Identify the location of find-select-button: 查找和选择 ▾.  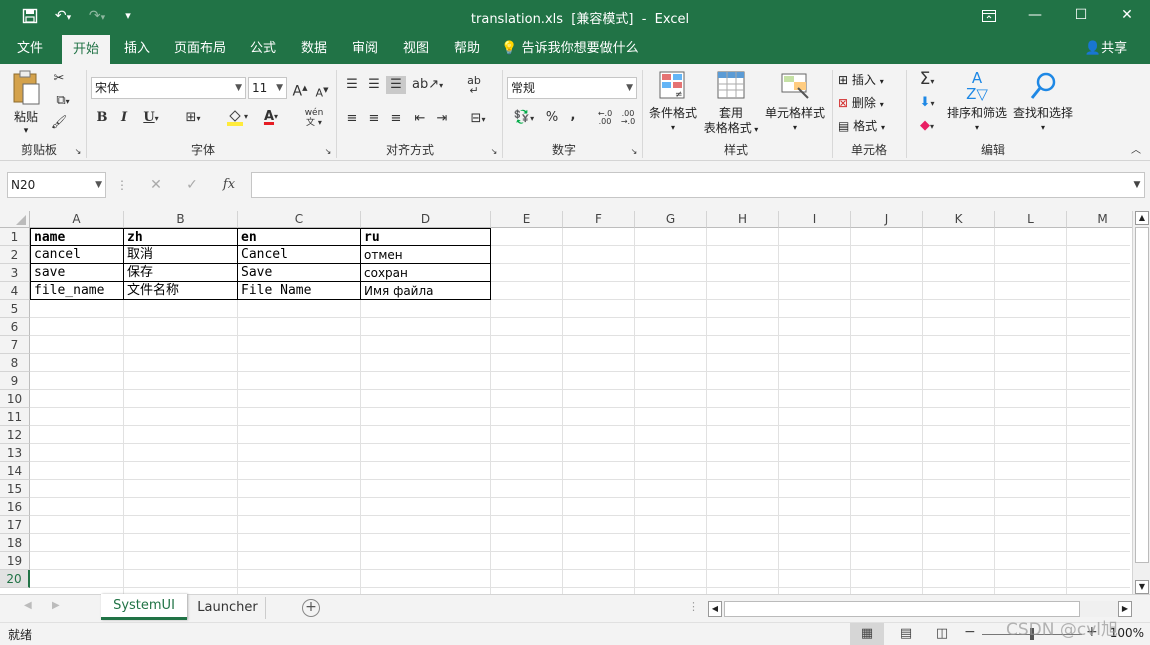
(1043, 103).